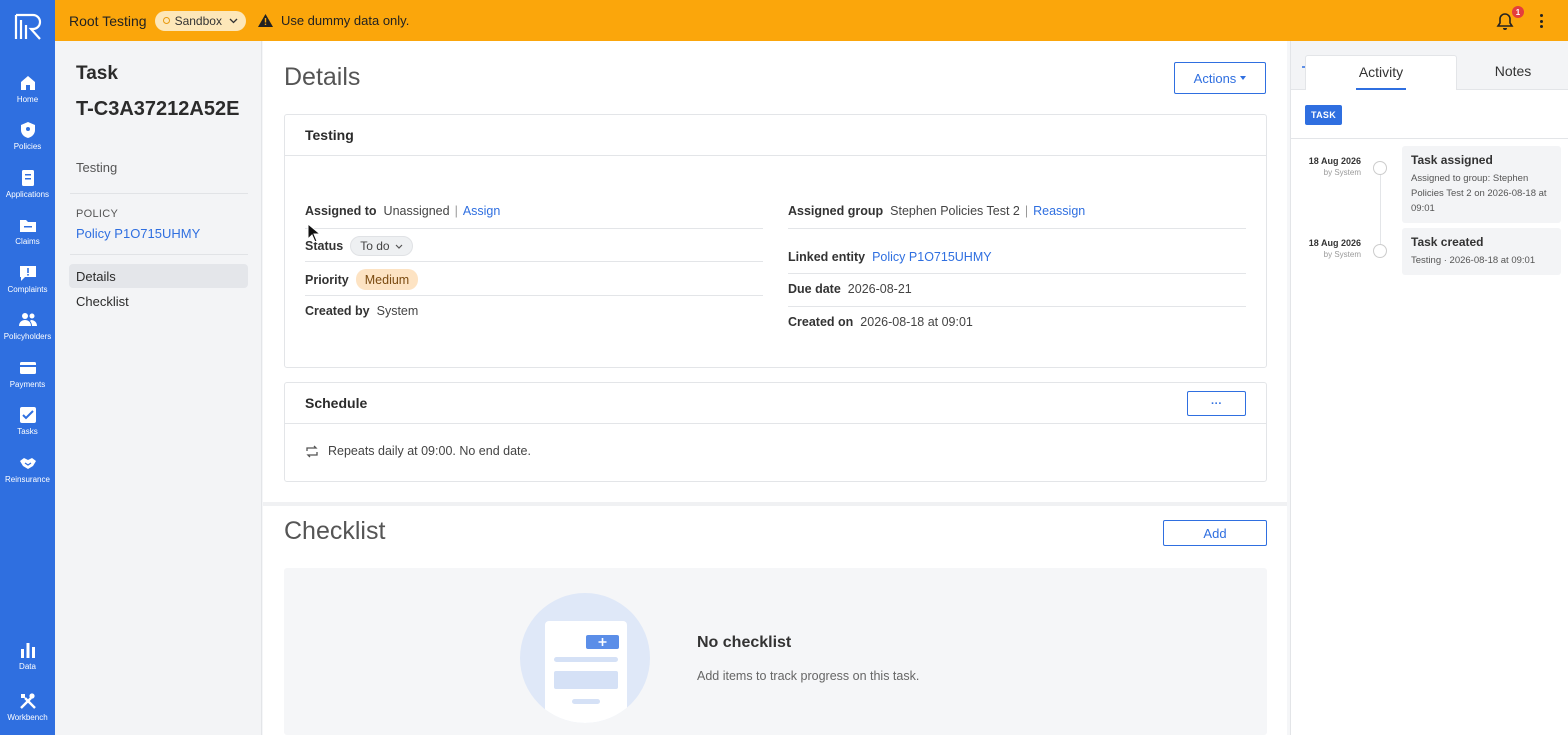 The image size is (1568, 735). What do you see at coordinates (362, 279) in the screenshot?
I see `priority-row: Priority Medium` at bounding box center [362, 279].